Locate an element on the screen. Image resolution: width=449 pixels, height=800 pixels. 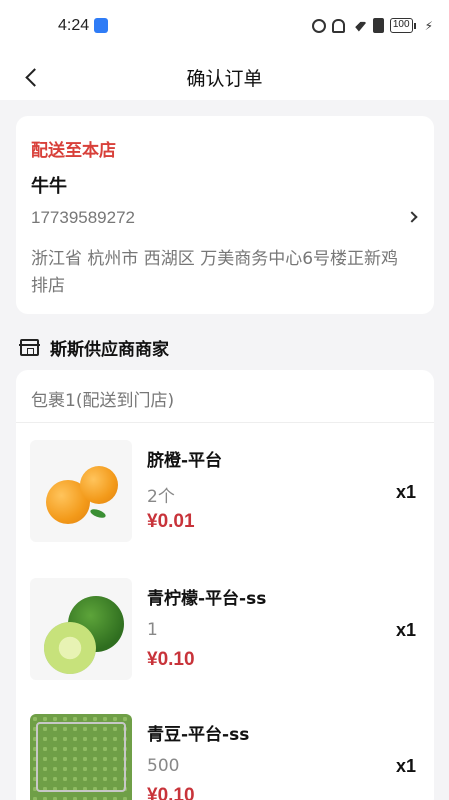
wifi-icon is located at coordinates (358, 26).